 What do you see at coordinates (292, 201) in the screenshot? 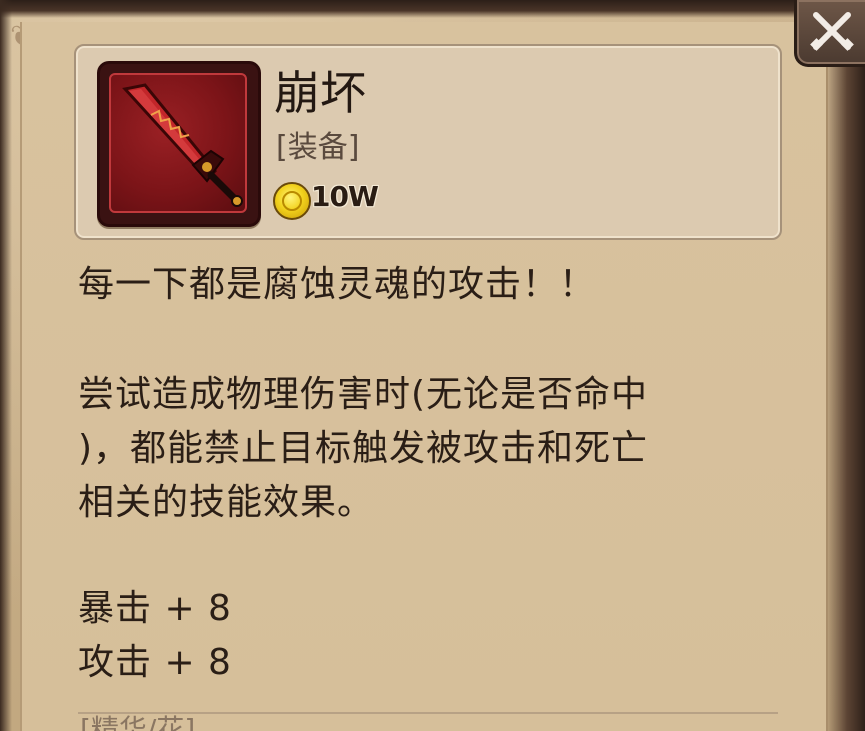
I see `gold-coin-icon` at bounding box center [292, 201].